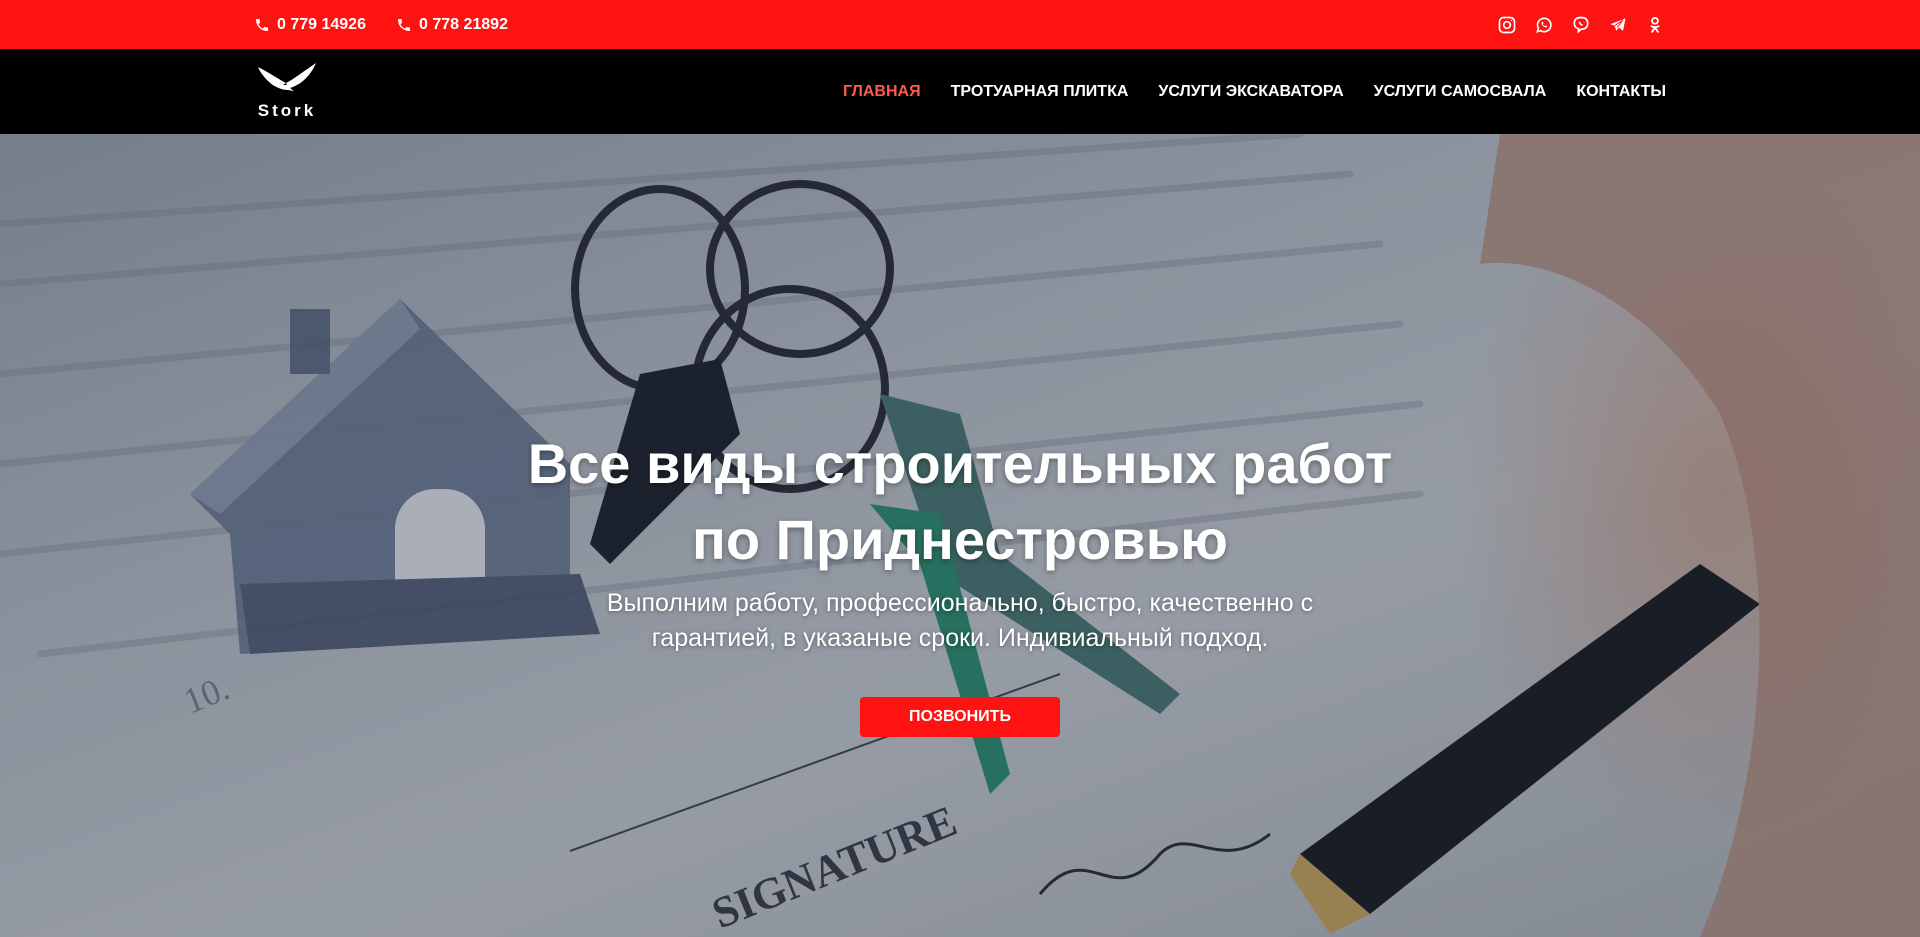 The width and height of the screenshot is (1920, 937). I want to click on phone-list: 0 779 14926 0 778 21892, so click(381, 24).